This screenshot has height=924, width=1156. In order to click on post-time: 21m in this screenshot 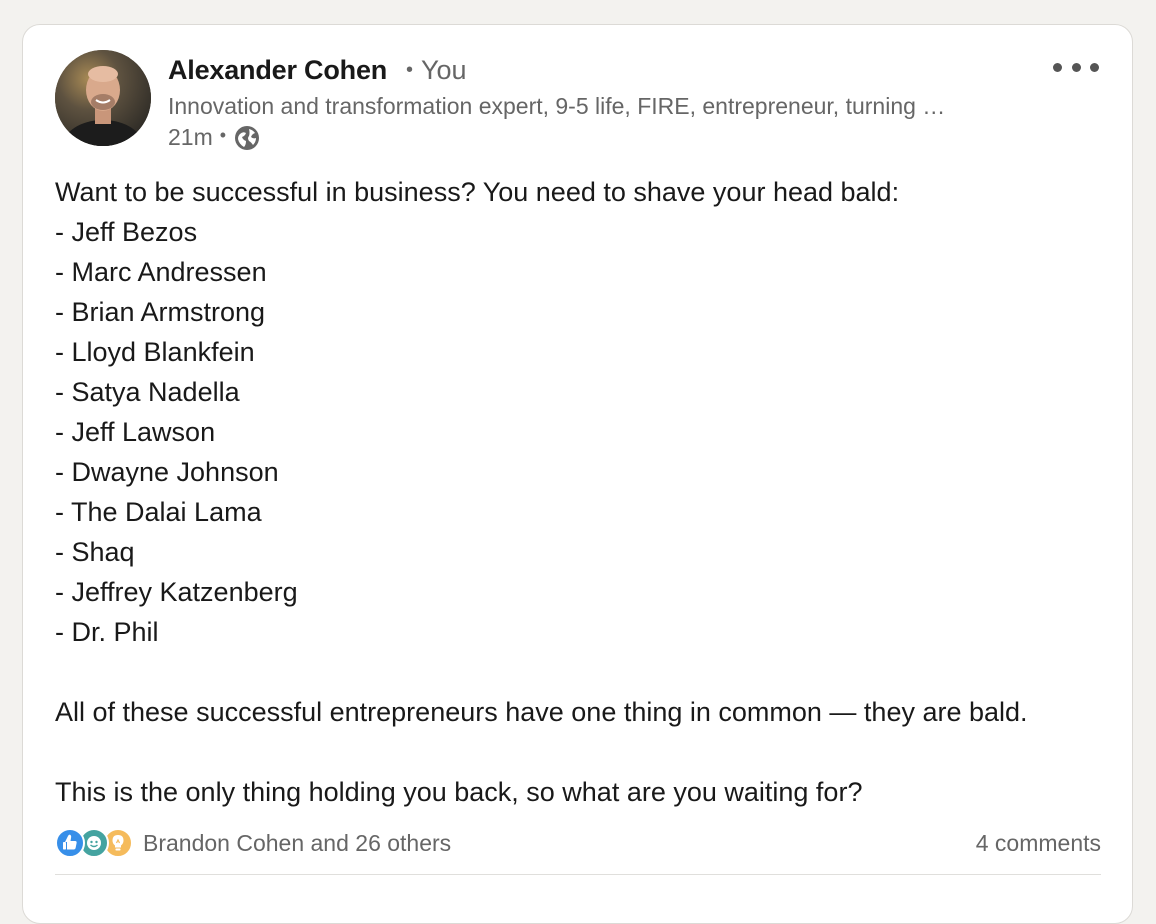, I will do `click(190, 137)`.